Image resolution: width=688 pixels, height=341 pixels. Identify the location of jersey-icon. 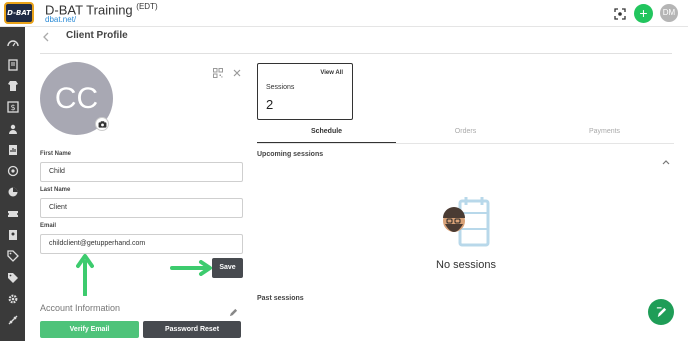
(12, 85).